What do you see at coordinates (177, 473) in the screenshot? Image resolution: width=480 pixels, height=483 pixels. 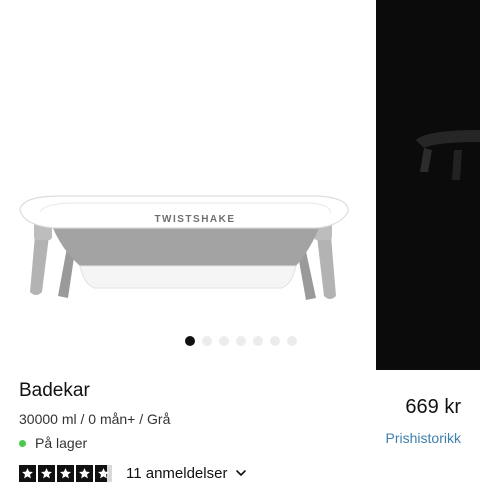 I see `review-count: 11 anmeldelser` at bounding box center [177, 473].